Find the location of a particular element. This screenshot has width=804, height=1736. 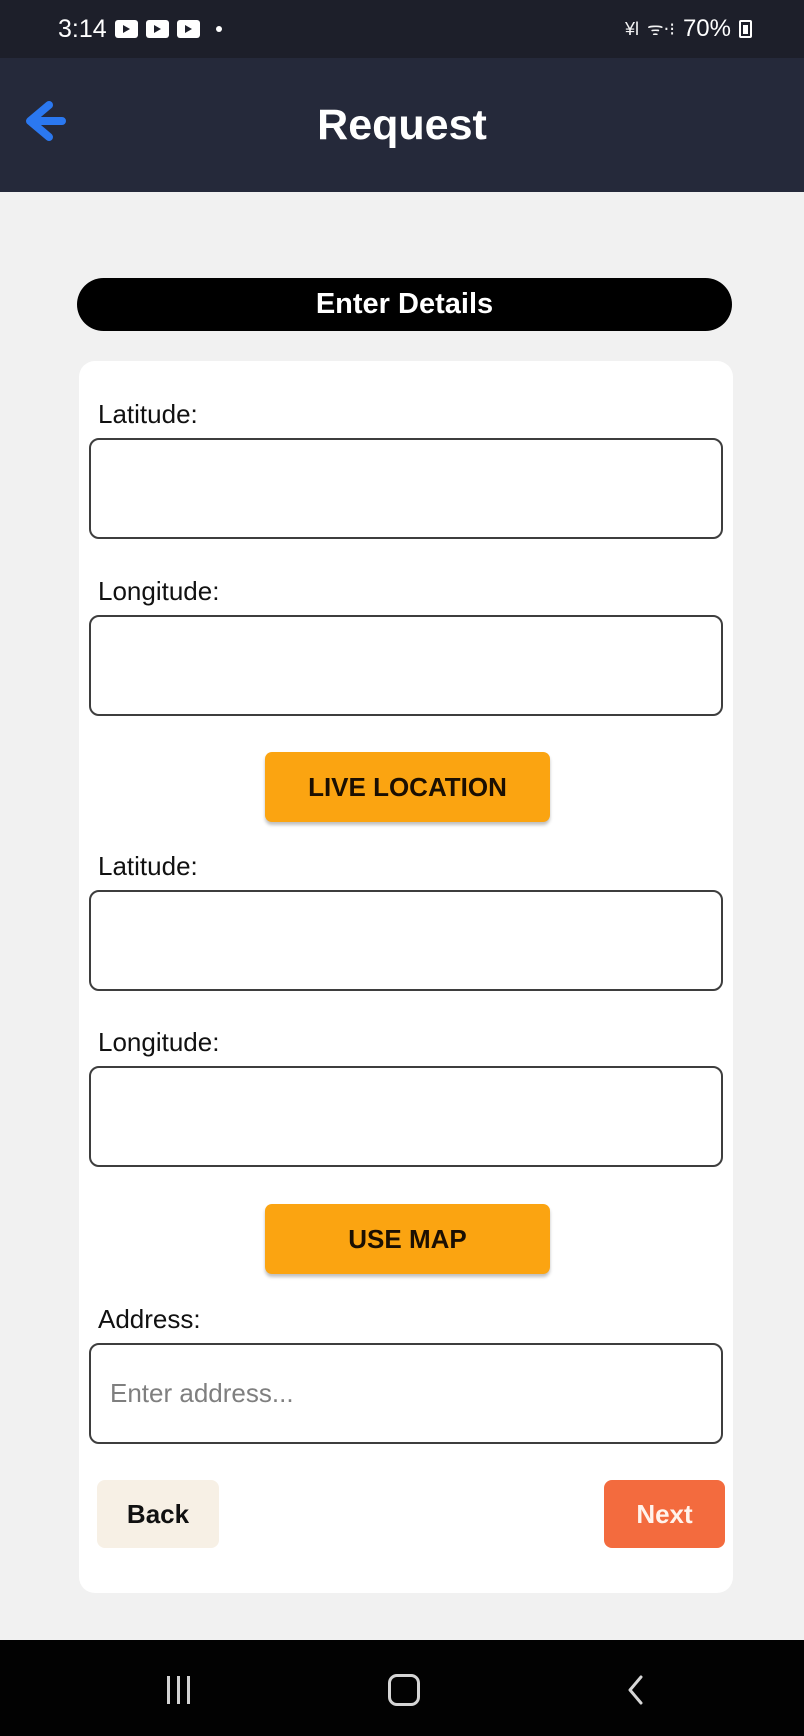

address-input is located at coordinates (406, 1393).